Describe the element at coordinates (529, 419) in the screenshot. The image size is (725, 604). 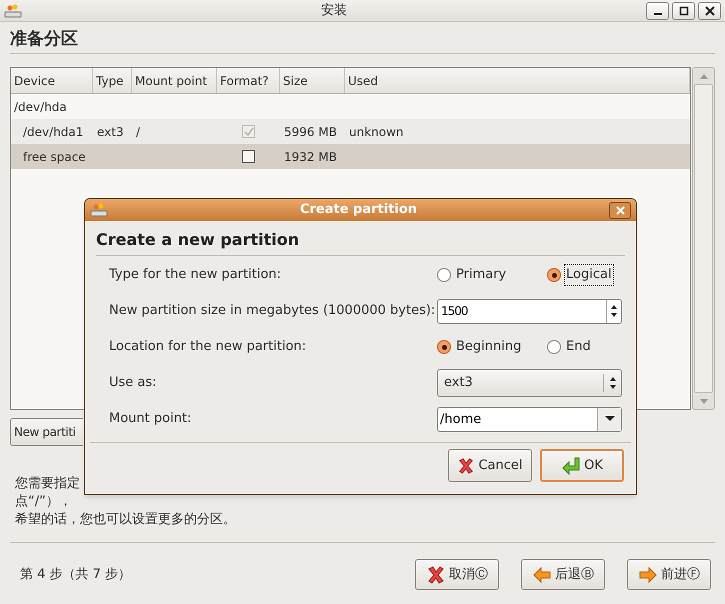
I see `mount-point-combo: /home` at that location.